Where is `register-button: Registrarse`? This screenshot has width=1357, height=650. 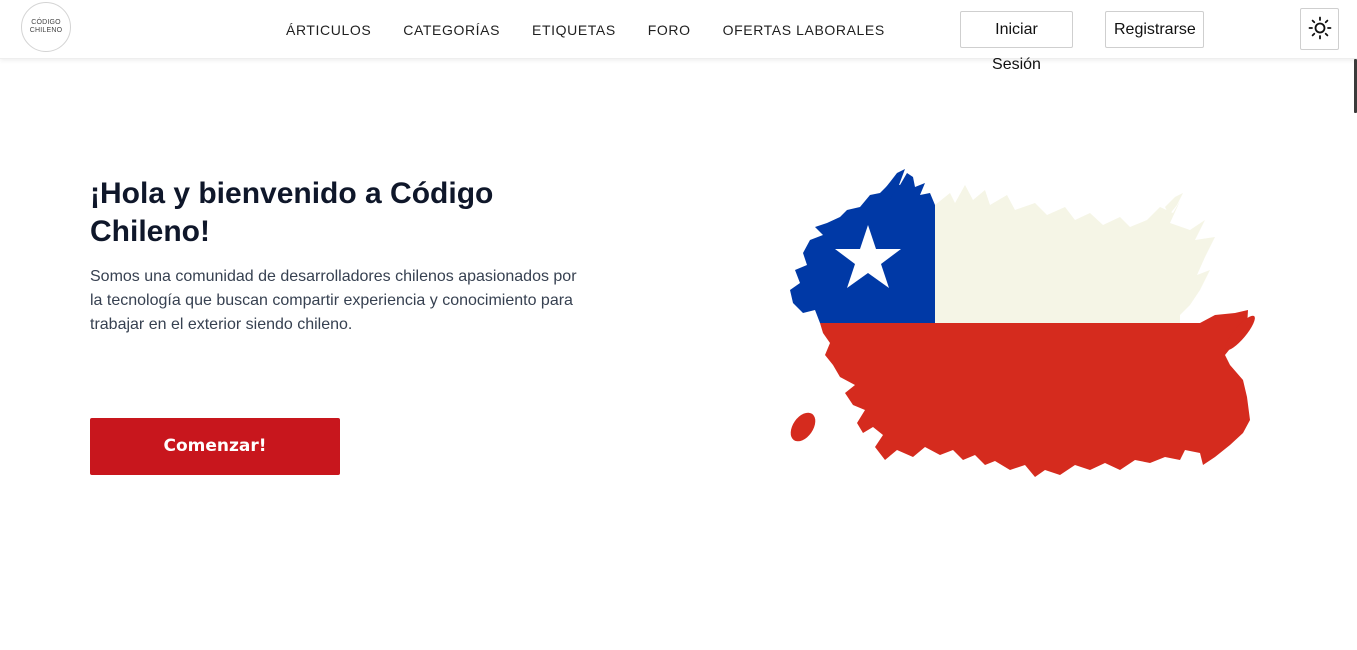
register-button: Registrarse is located at coordinates (1154, 29).